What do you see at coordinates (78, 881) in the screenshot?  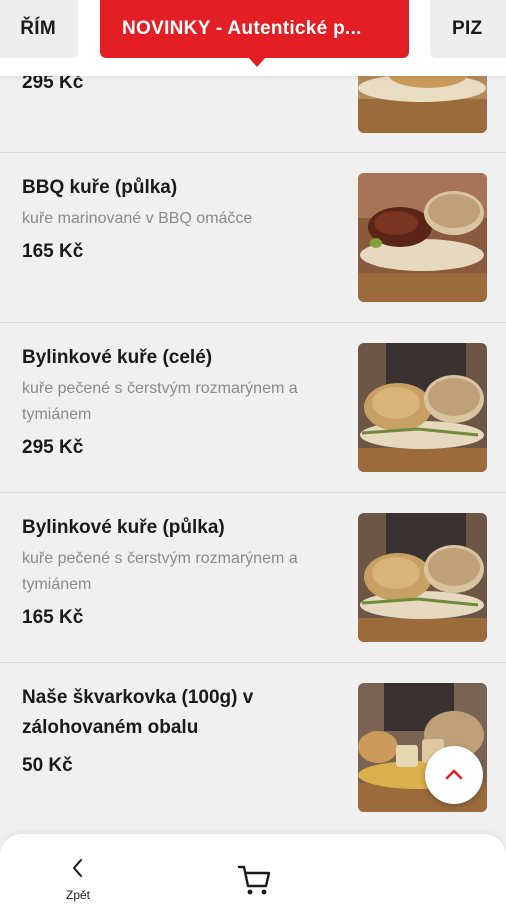 I see `back-button: Zpět` at bounding box center [78, 881].